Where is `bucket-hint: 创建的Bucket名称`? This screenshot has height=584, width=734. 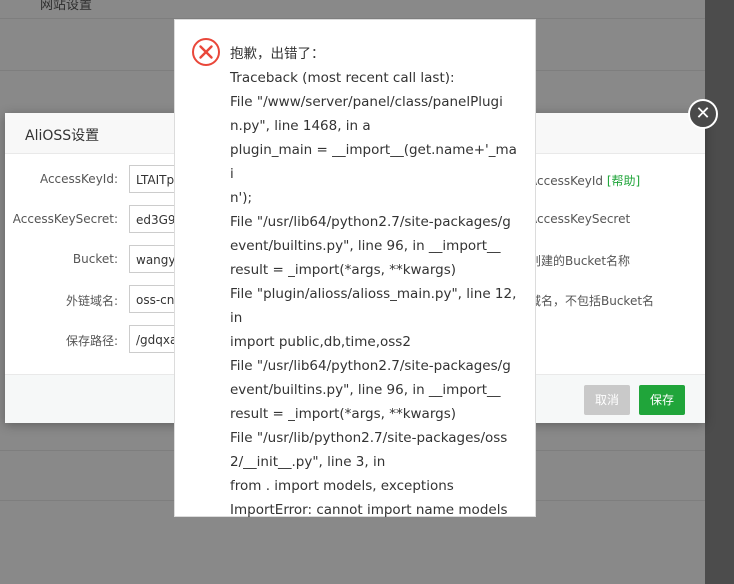 bucket-hint: 创建的Bucket名称 is located at coordinates (580, 261).